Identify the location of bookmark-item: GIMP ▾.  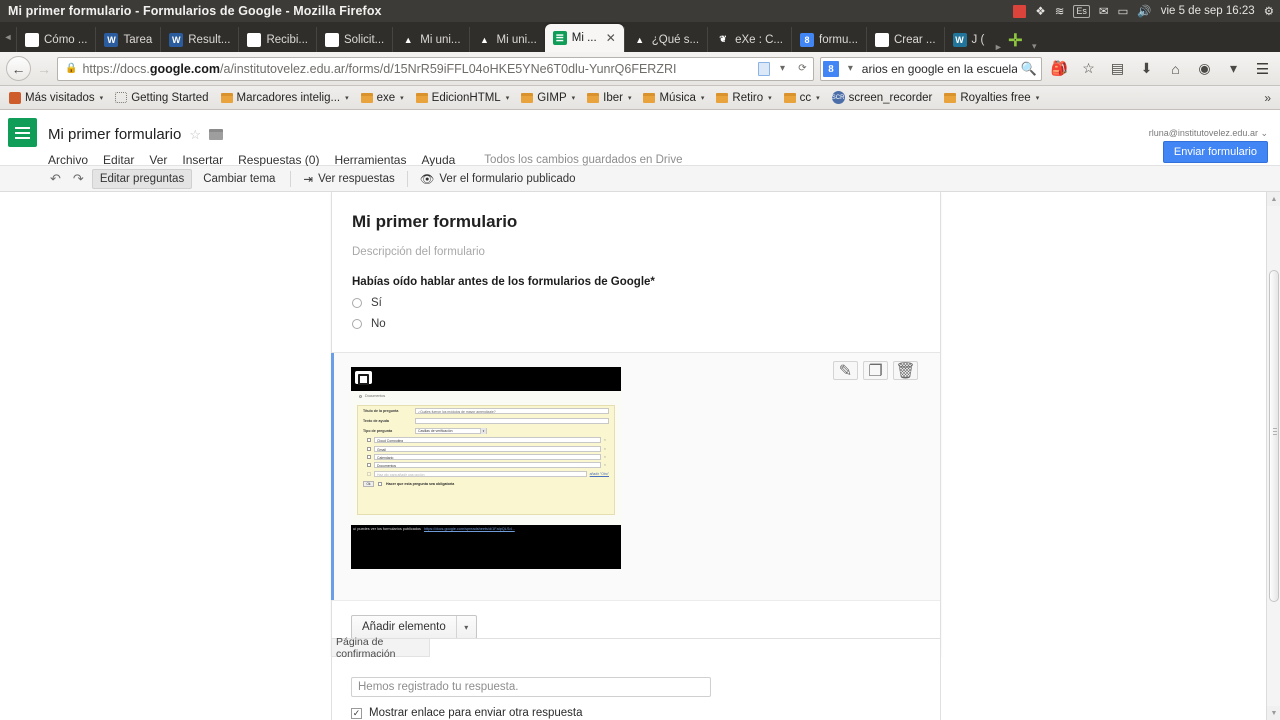
(548, 98).